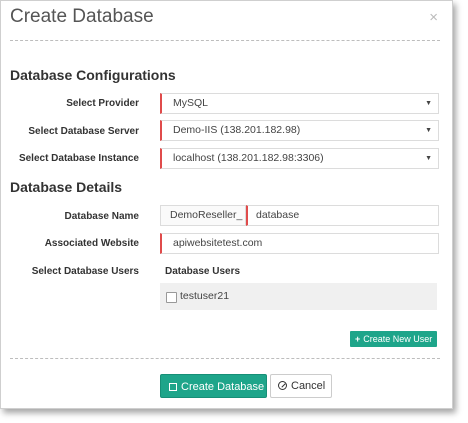 The width and height of the screenshot is (468, 423). I want to click on save-icon, so click(173, 387).